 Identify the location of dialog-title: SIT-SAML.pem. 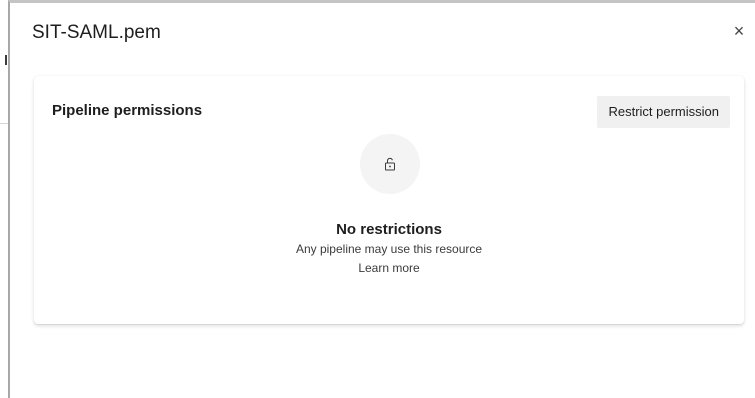
(96, 32).